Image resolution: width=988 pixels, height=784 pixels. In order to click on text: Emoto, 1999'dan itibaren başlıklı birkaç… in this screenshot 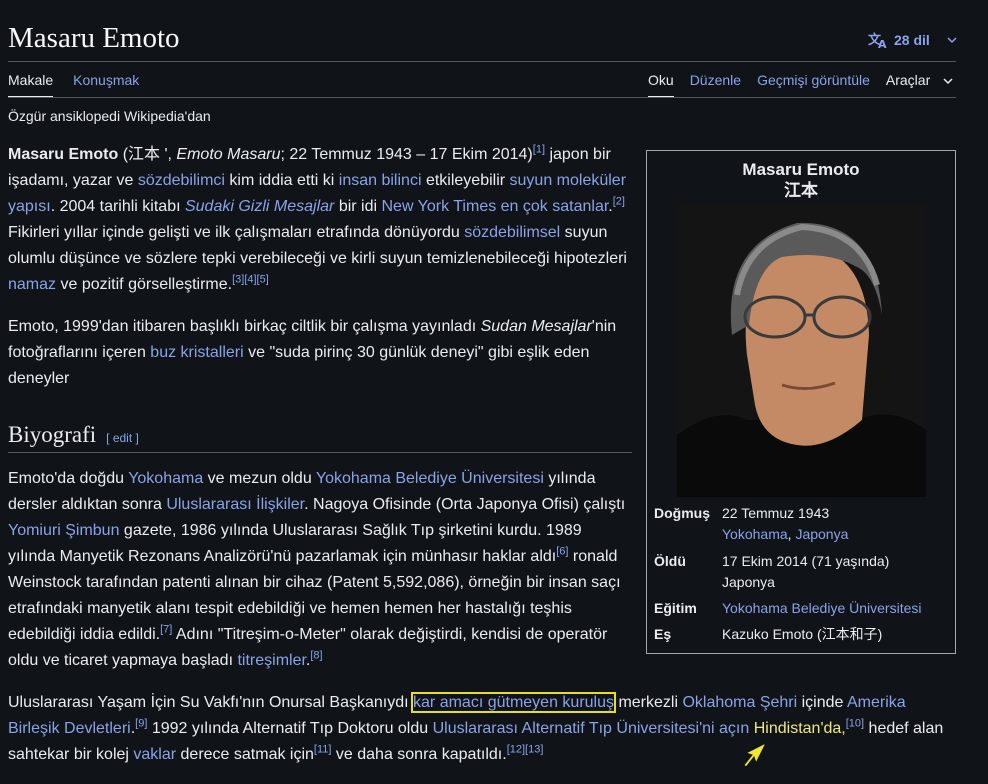, I will do `click(244, 326)`.